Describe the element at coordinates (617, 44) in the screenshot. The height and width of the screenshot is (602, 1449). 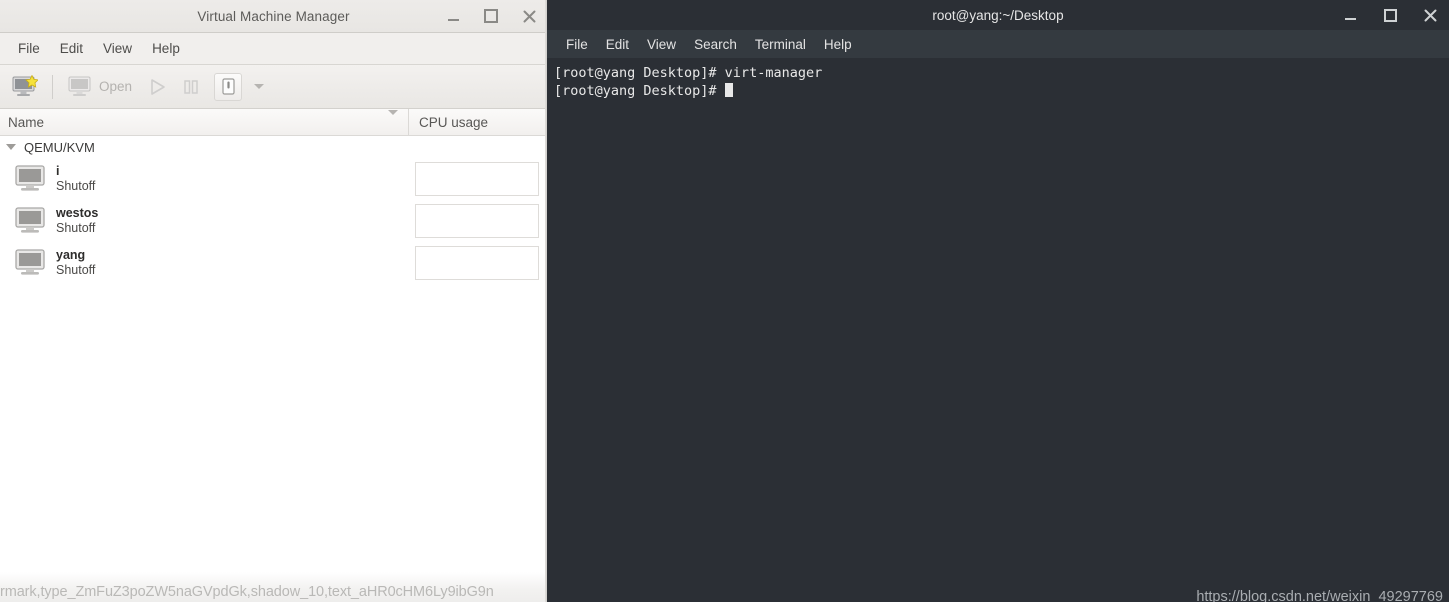
I see `terminal-menu-edit: Edit` at that location.